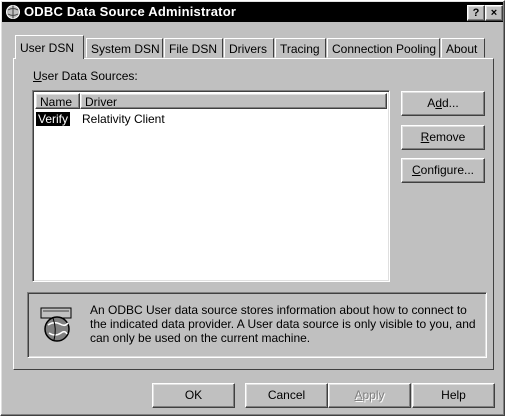  Describe the element at coordinates (286, 395) in the screenshot. I see `cancel-button: Cancel` at that location.